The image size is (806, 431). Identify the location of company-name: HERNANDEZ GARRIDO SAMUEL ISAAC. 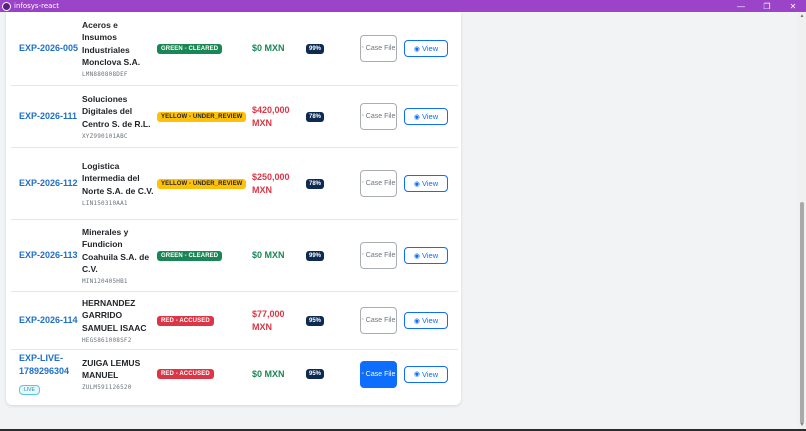
(114, 315).